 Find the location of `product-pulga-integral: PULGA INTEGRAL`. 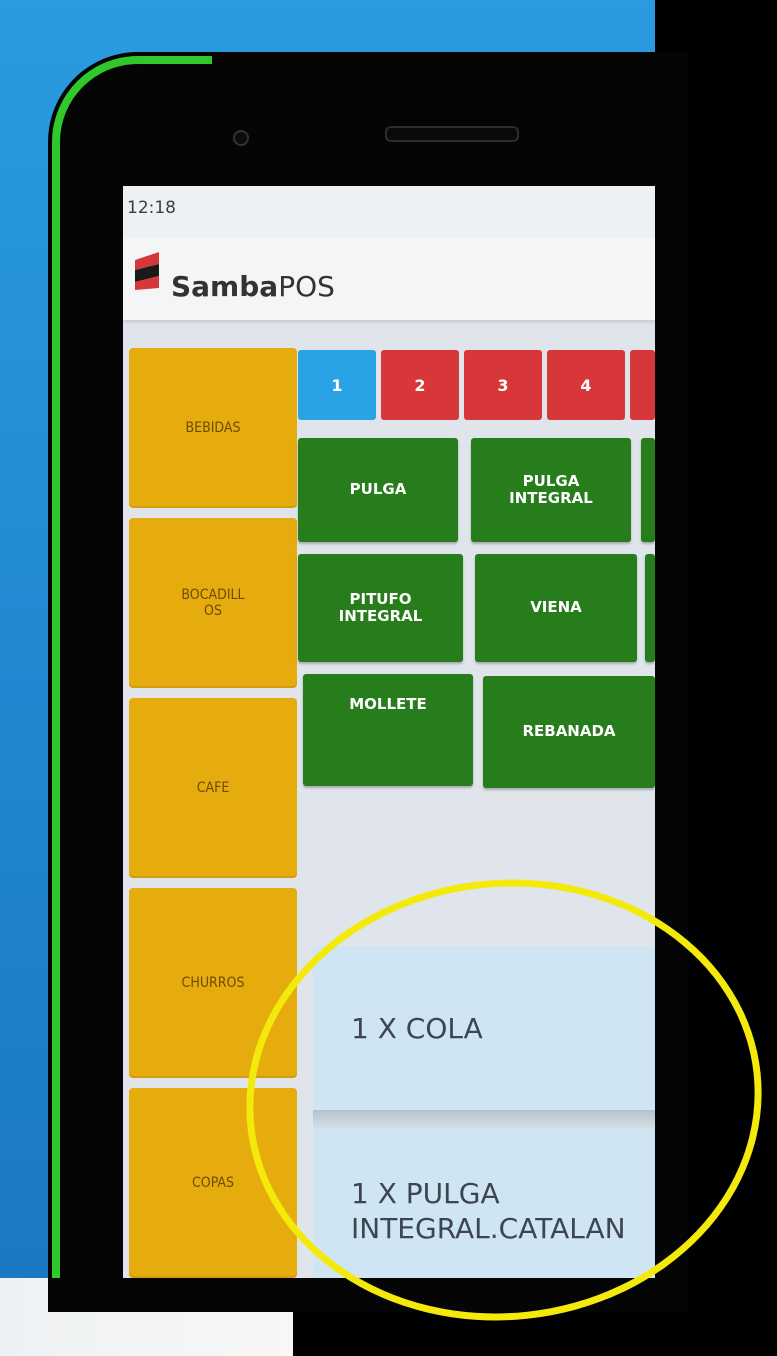

product-pulga-integral: PULGA INTEGRAL is located at coordinates (551, 490).